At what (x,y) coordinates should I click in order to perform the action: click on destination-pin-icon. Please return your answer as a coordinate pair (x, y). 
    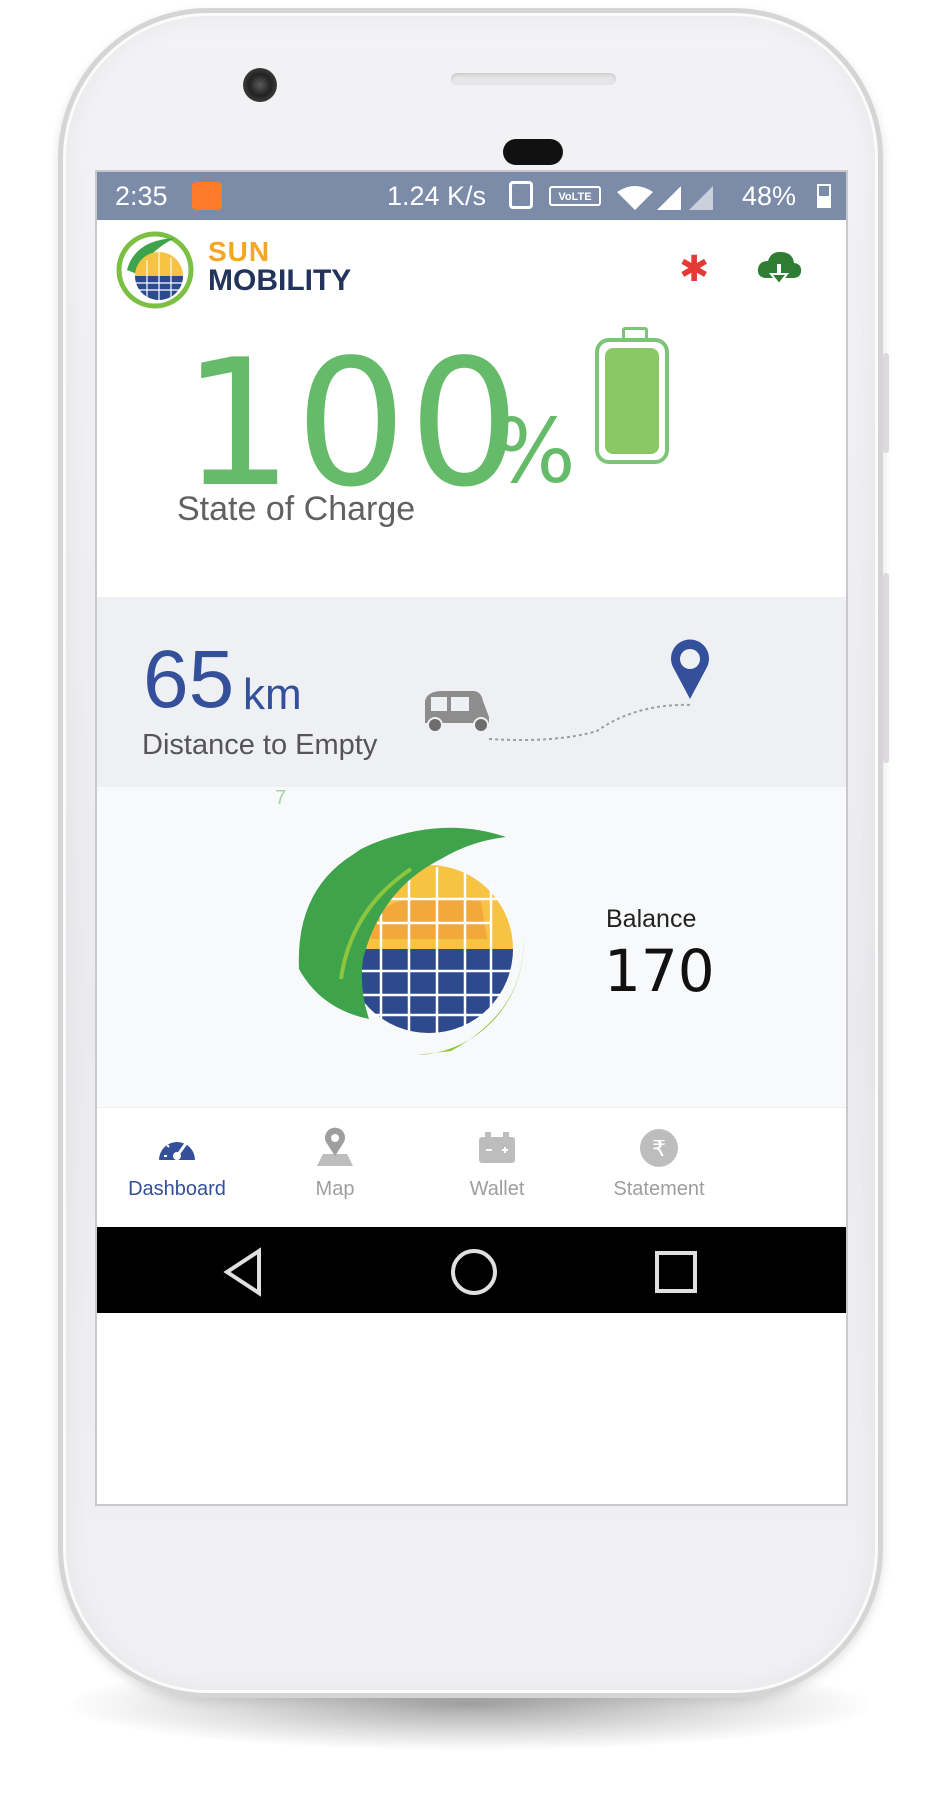
    Looking at the image, I should click on (690, 669).